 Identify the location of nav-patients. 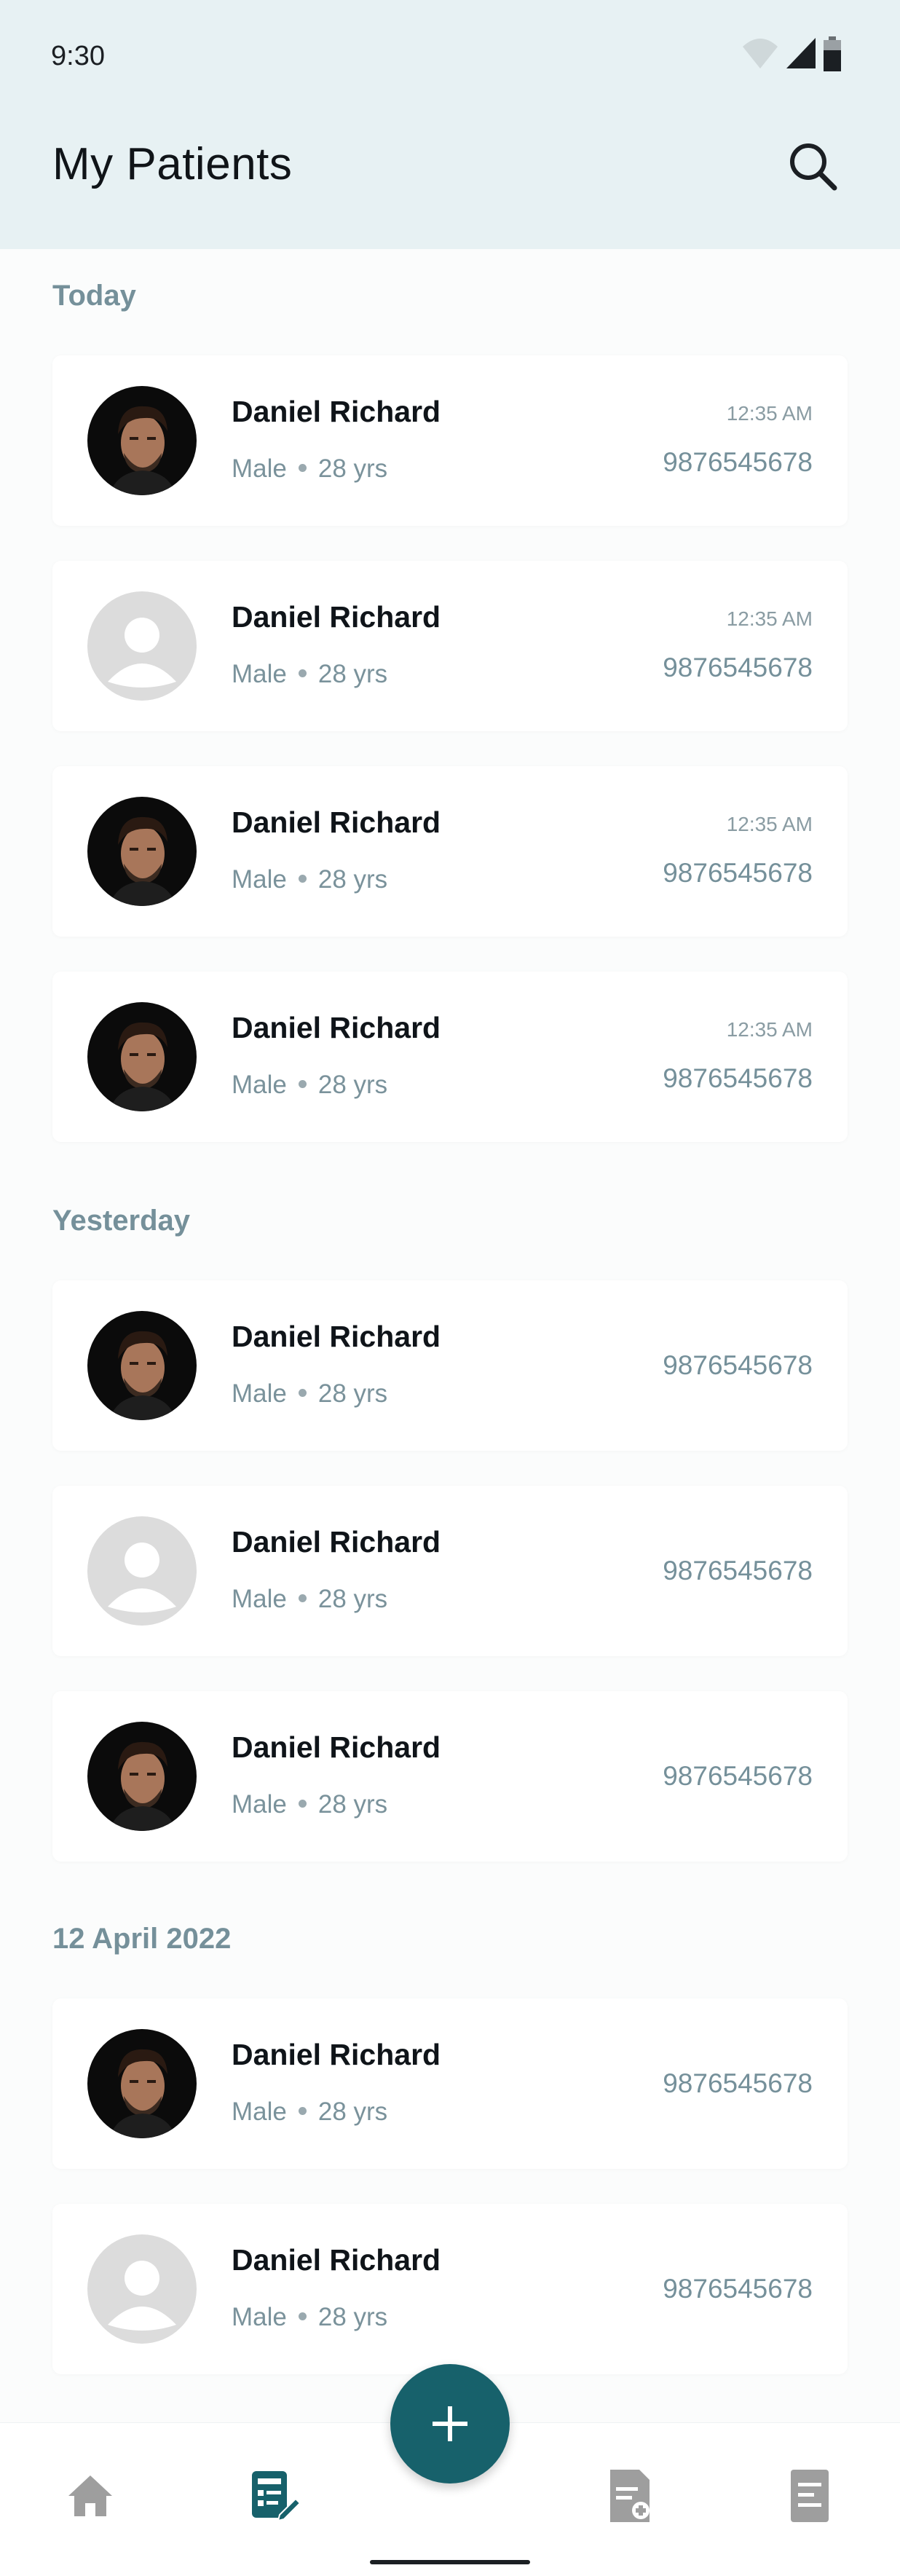
(274, 2496).